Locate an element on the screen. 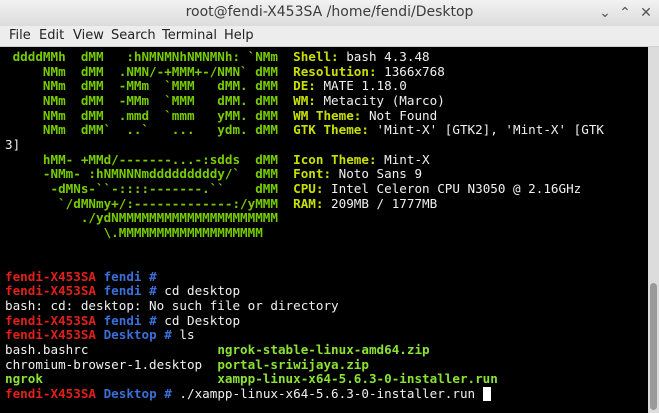 The height and width of the screenshot is (413, 659). terminal-text: ./ydNMMMMMMMMMMMMMMMMMMMMM is located at coordinates (141, 218).